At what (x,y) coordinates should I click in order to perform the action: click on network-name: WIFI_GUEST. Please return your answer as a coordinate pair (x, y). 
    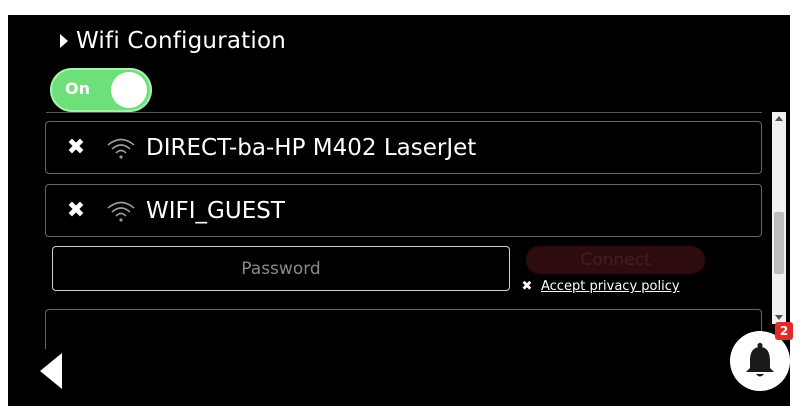
    Looking at the image, I should click on (215, 210).